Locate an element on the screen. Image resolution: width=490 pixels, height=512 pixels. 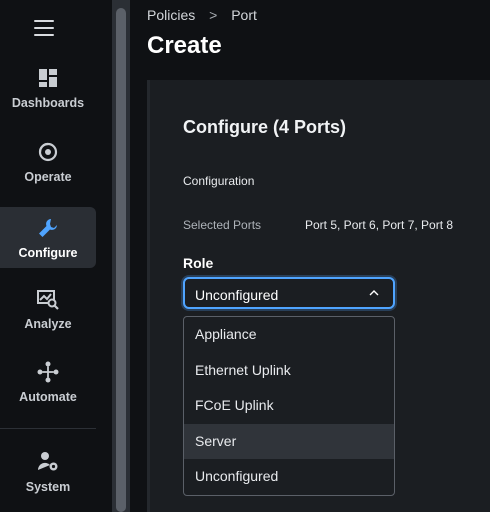
chevron-up-icon is located at coordinates (374, 293).